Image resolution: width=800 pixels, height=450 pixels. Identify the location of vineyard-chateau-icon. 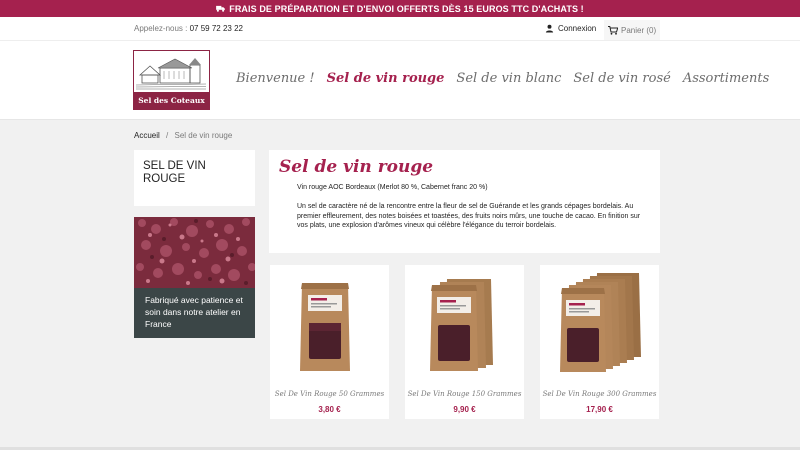
(171, 72).